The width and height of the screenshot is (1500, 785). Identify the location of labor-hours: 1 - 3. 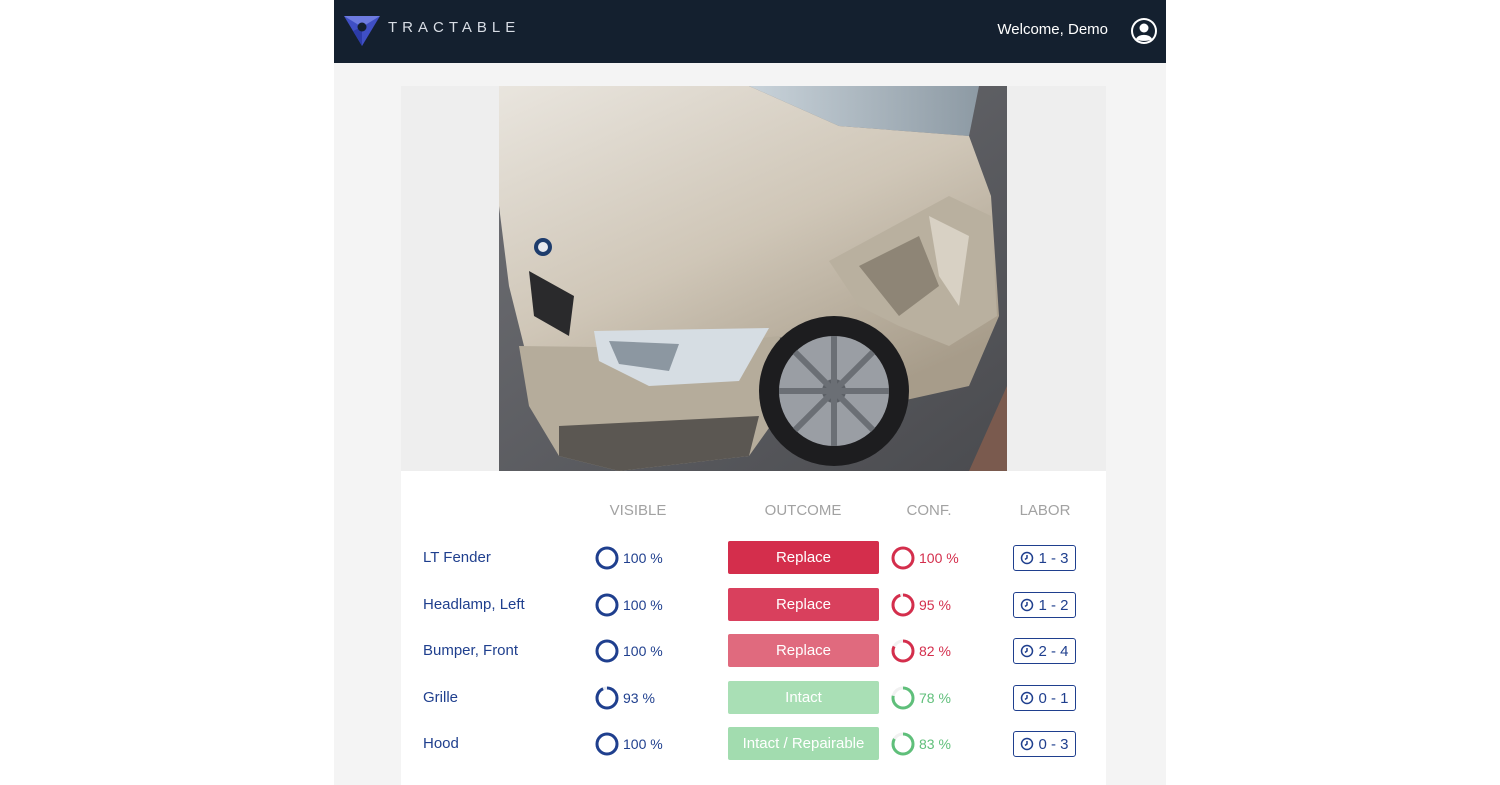
(1044, 558).